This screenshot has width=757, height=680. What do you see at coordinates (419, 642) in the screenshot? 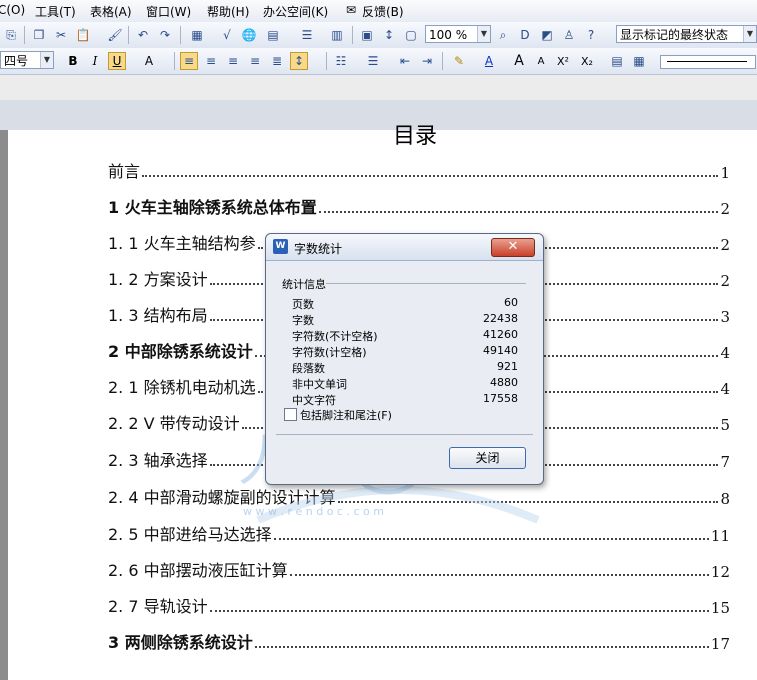
I see `toc-entry: 3 两侧除锈系统设计 17` at bounding box center [419, 642].